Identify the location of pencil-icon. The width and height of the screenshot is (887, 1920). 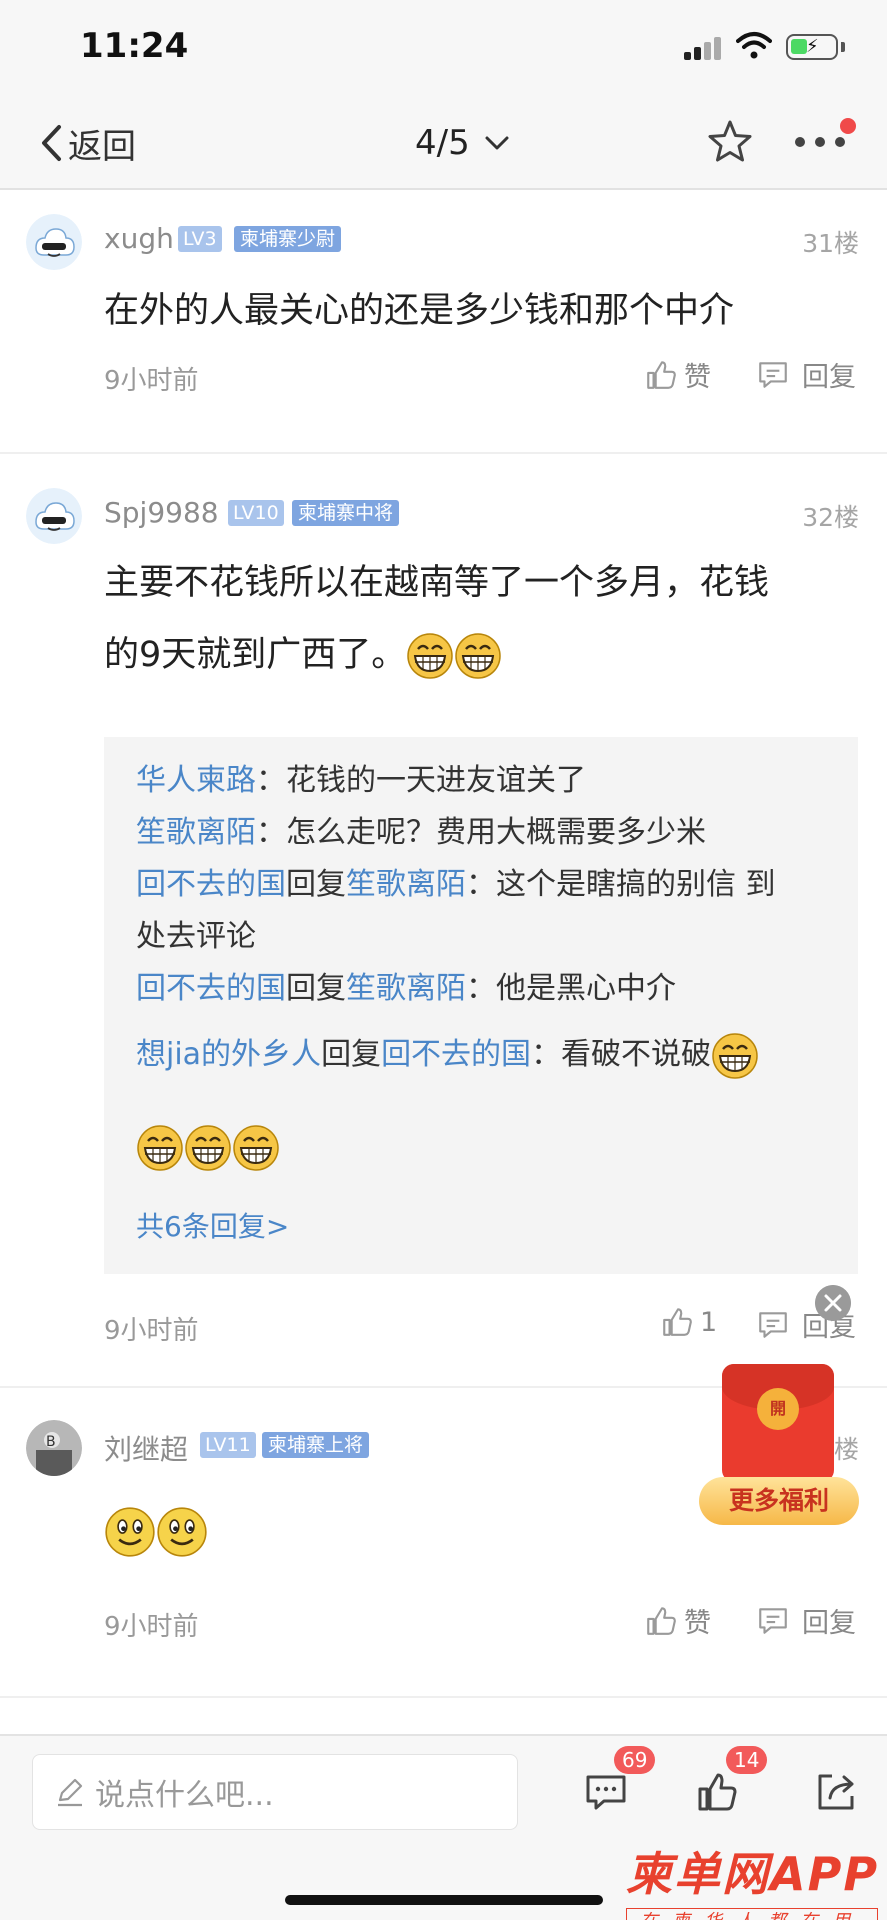
(70, 1792).